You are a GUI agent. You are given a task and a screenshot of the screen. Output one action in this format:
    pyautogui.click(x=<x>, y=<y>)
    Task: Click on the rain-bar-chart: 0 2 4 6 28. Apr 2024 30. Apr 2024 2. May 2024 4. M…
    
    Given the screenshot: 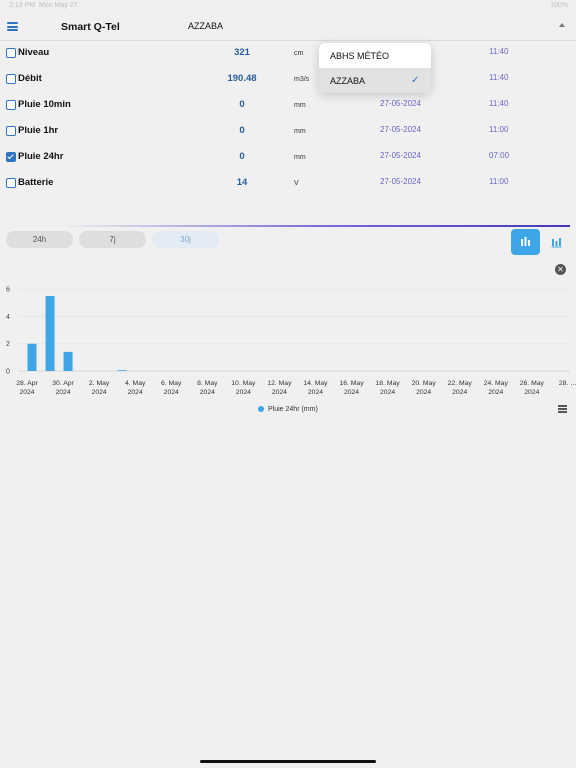 What is the action you would take?
    pyautogui.click(x=291, y=341)
    